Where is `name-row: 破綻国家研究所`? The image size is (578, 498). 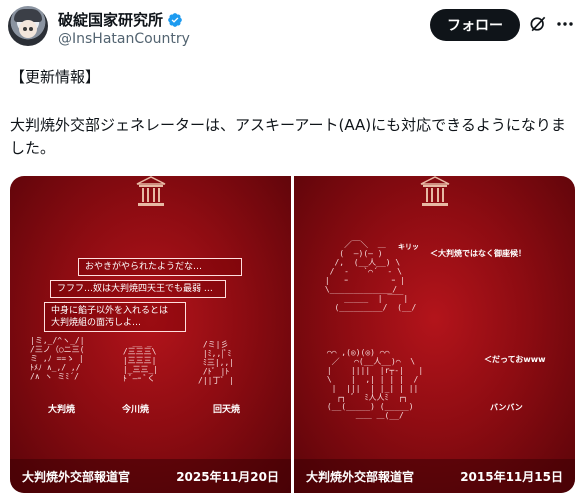 name-row: 破綻国家研究所 is located at coordinates (120, 19).